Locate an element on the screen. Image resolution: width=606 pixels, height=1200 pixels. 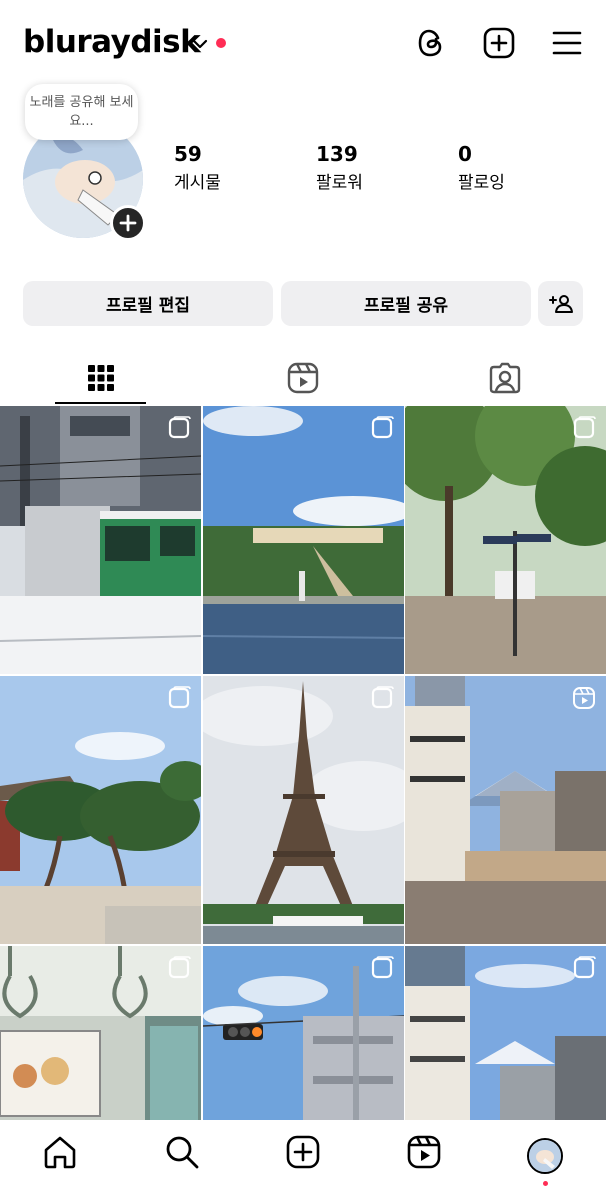
tab-posts-grid is located at coordinates (101, 378).